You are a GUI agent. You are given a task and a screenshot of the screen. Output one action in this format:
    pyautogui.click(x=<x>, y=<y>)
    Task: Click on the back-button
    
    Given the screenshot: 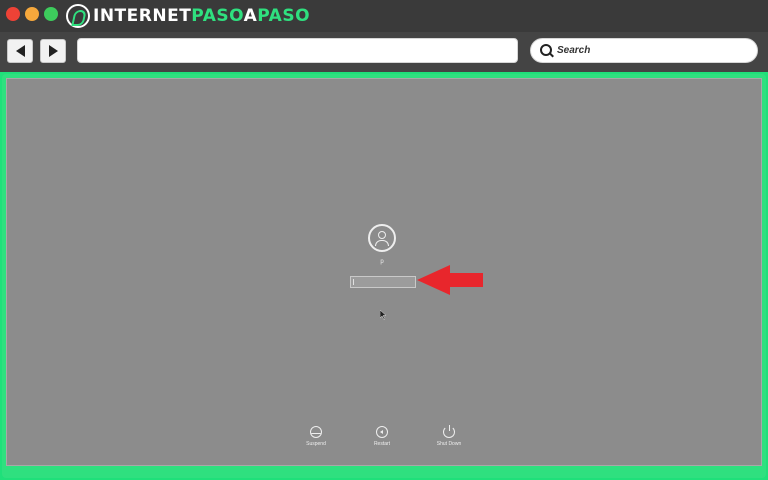 What is the action you would take?
    pyautogui.click(x=20, y=51)
    